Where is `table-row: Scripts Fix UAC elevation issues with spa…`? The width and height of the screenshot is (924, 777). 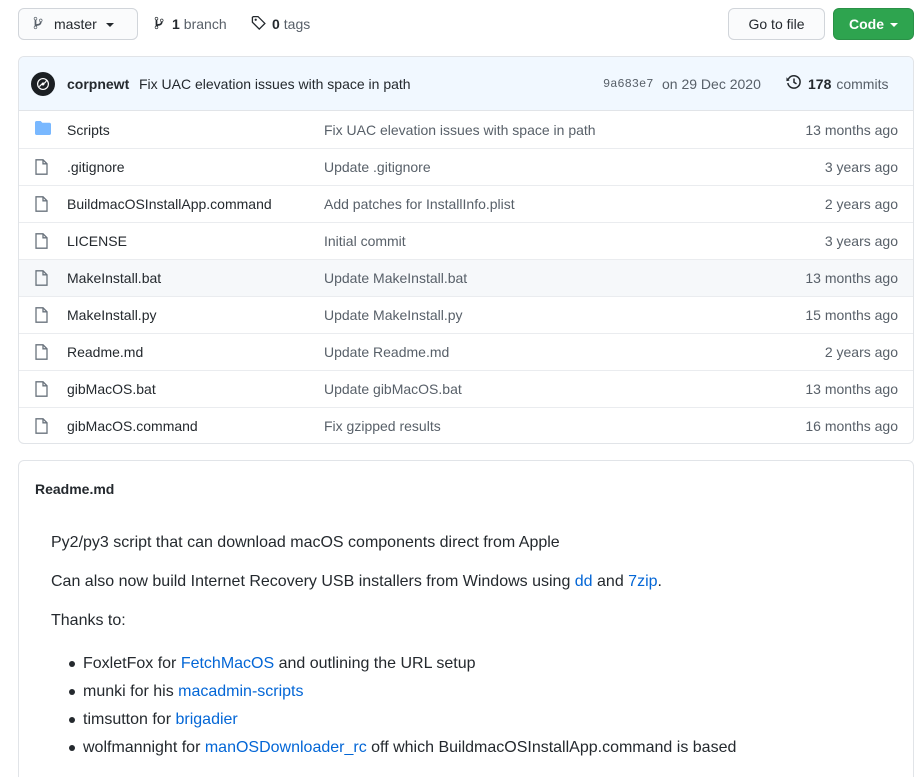
table-row: Scripts Fix UAC elevation issues with spa… is located at coordinates (466, 129).